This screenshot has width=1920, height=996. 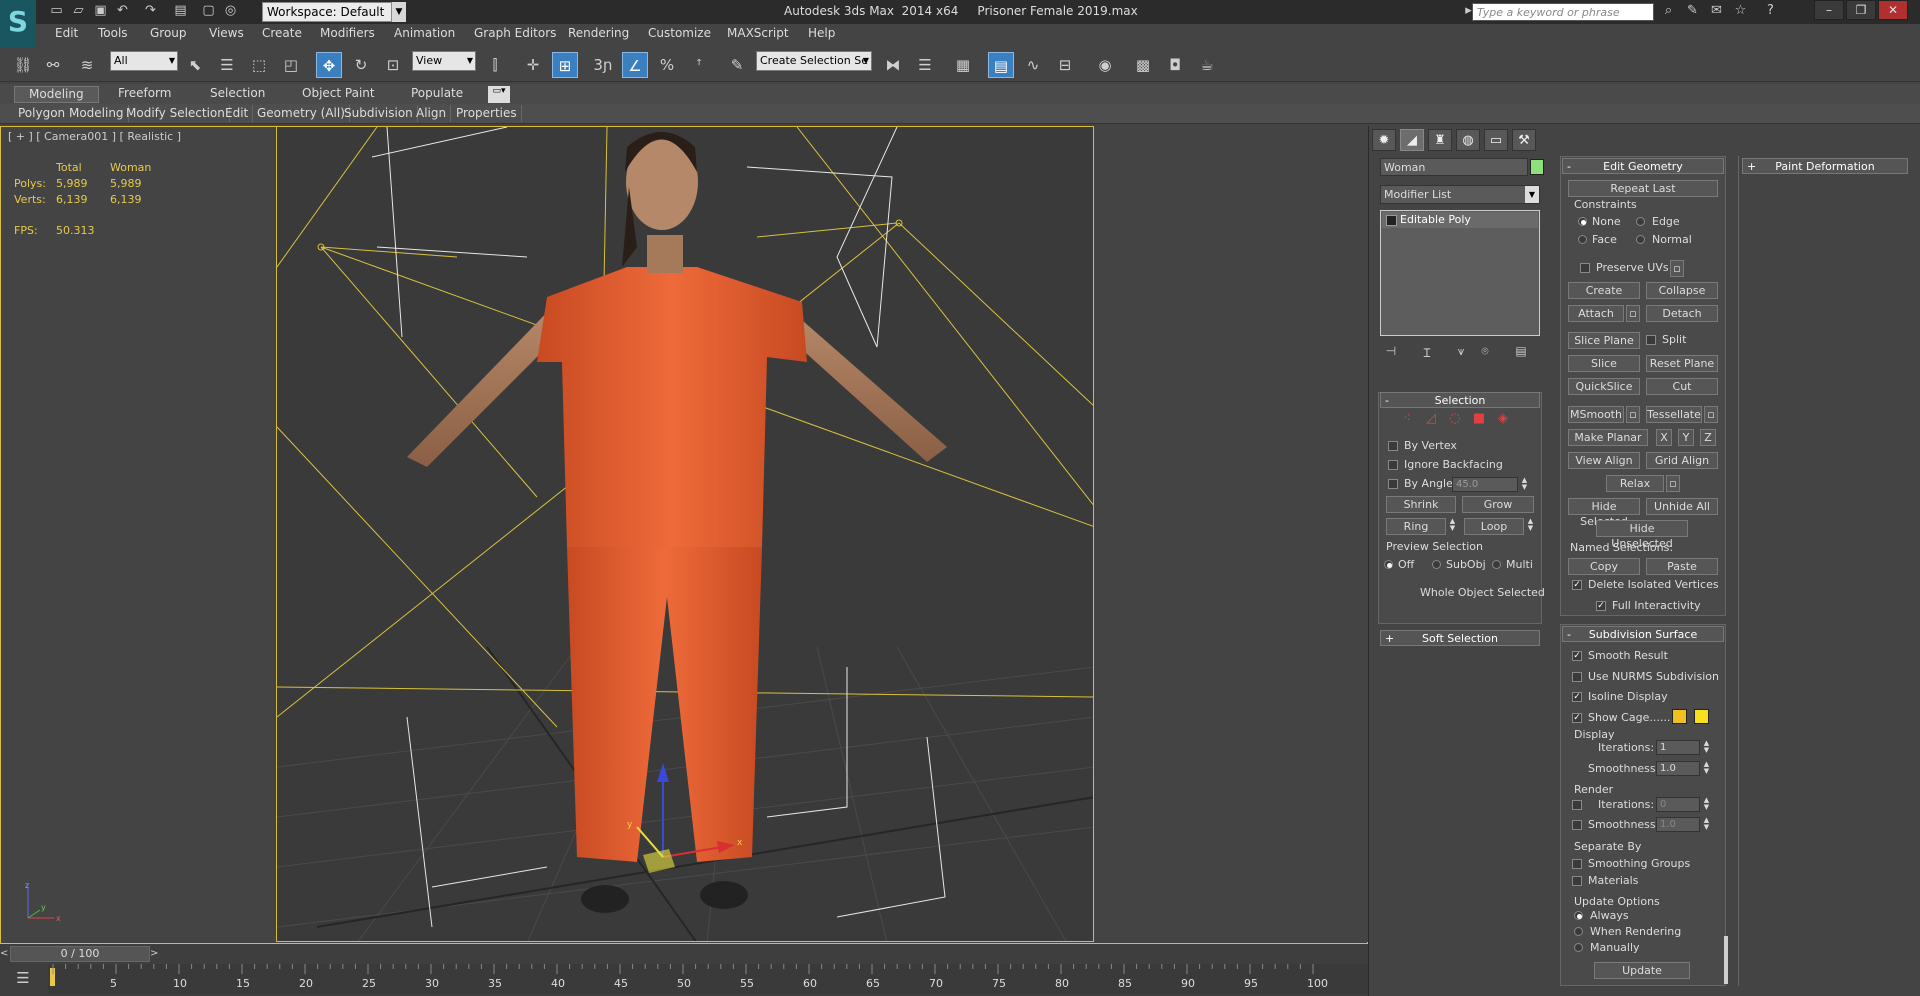 I want to click on slice-button: Slice, so click(x=1604, y=363).